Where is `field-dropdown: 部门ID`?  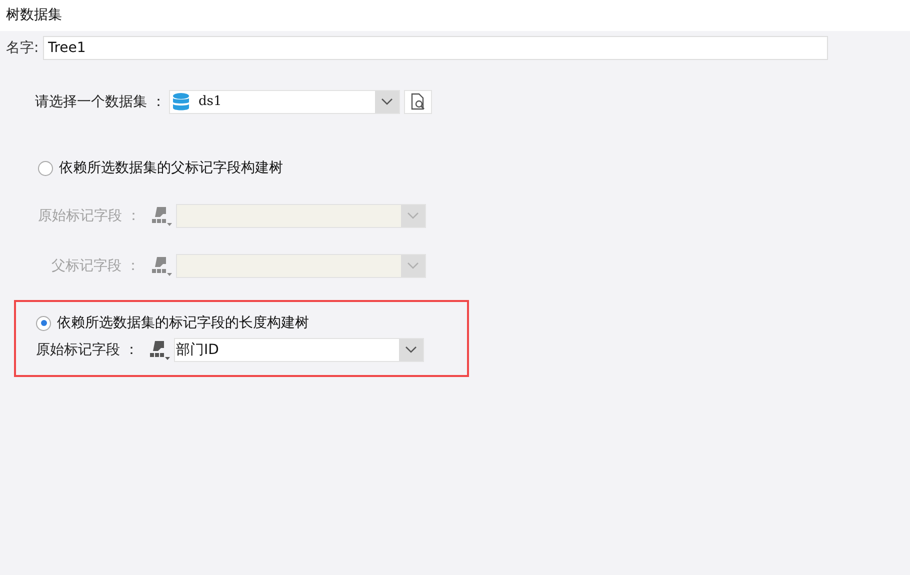 field-dropdown: 部门ID is located at coordinates (299, 350).